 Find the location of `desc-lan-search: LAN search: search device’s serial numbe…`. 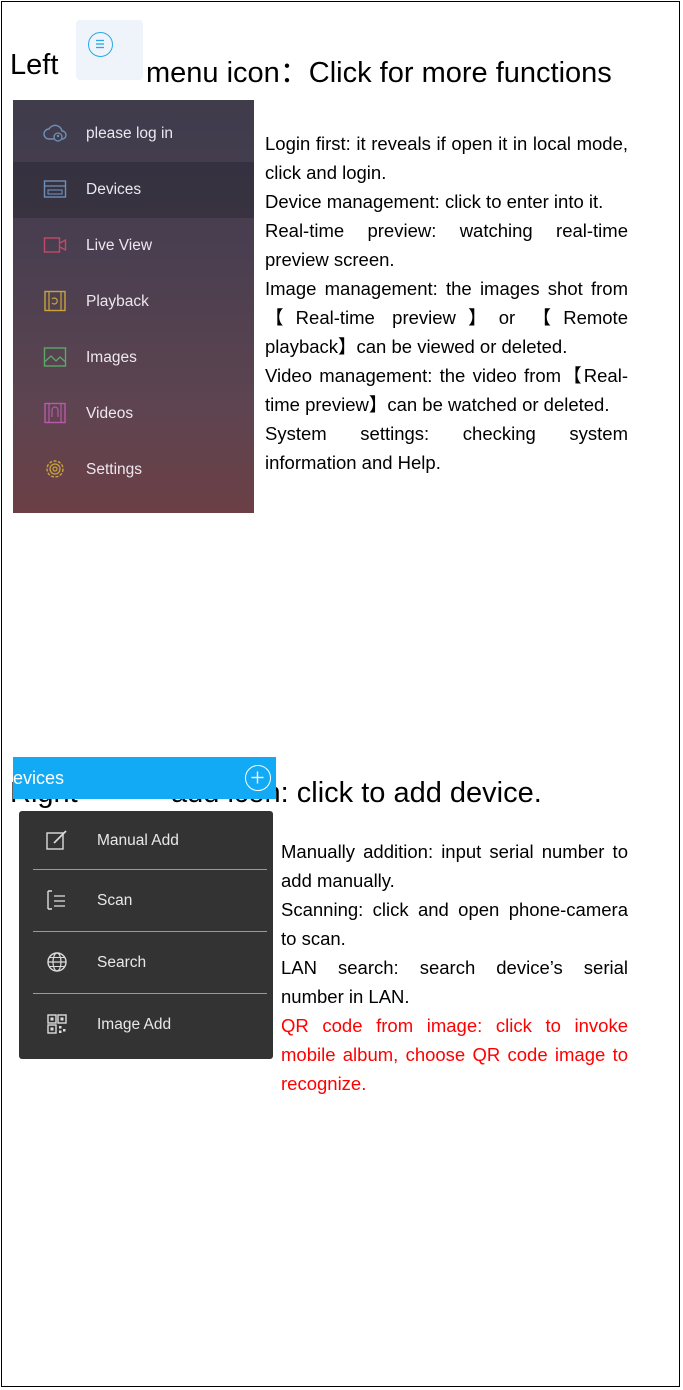

desc-lan-search: LAN search: search device’s serial numbe… is located at coordinates (454, 982).